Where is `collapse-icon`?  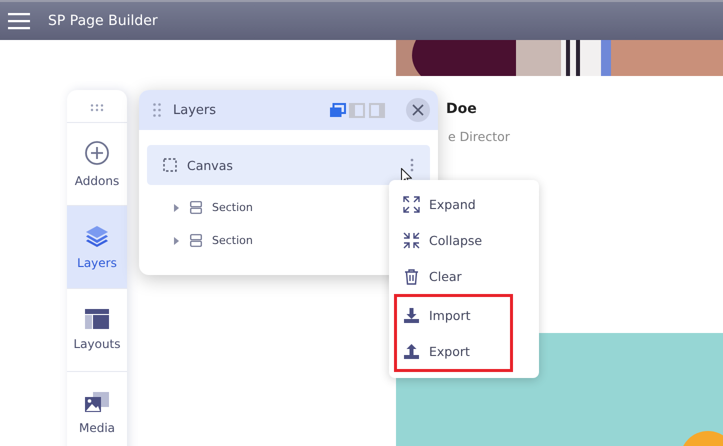 collapse-icon is located at coordinates (411, 240).